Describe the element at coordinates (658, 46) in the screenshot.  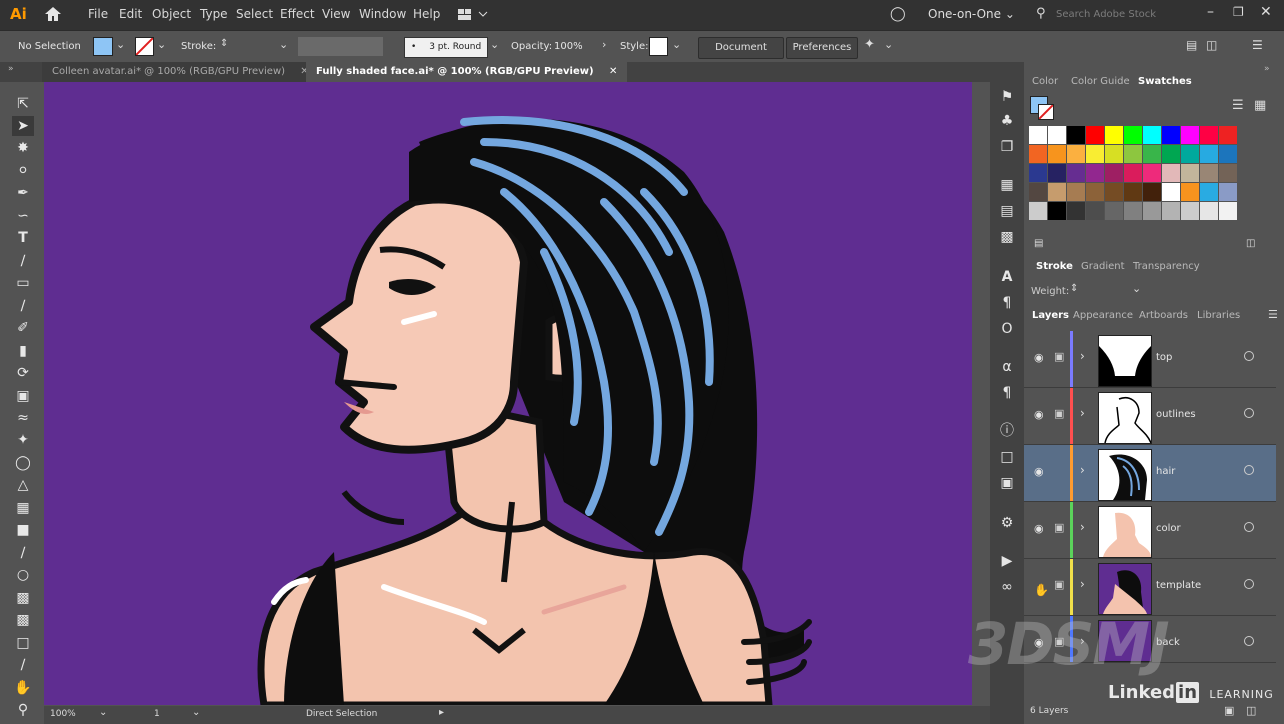
I see `style-swatch` at that location.